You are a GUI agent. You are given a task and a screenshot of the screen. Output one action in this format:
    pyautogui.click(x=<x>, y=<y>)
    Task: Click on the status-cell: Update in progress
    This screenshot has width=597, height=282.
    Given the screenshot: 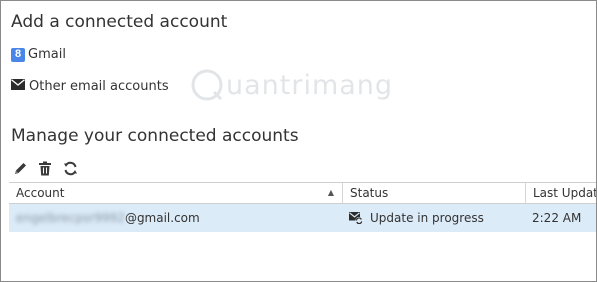 What is the action you would take?
    pyautogui.click(x=416, y=218)
    